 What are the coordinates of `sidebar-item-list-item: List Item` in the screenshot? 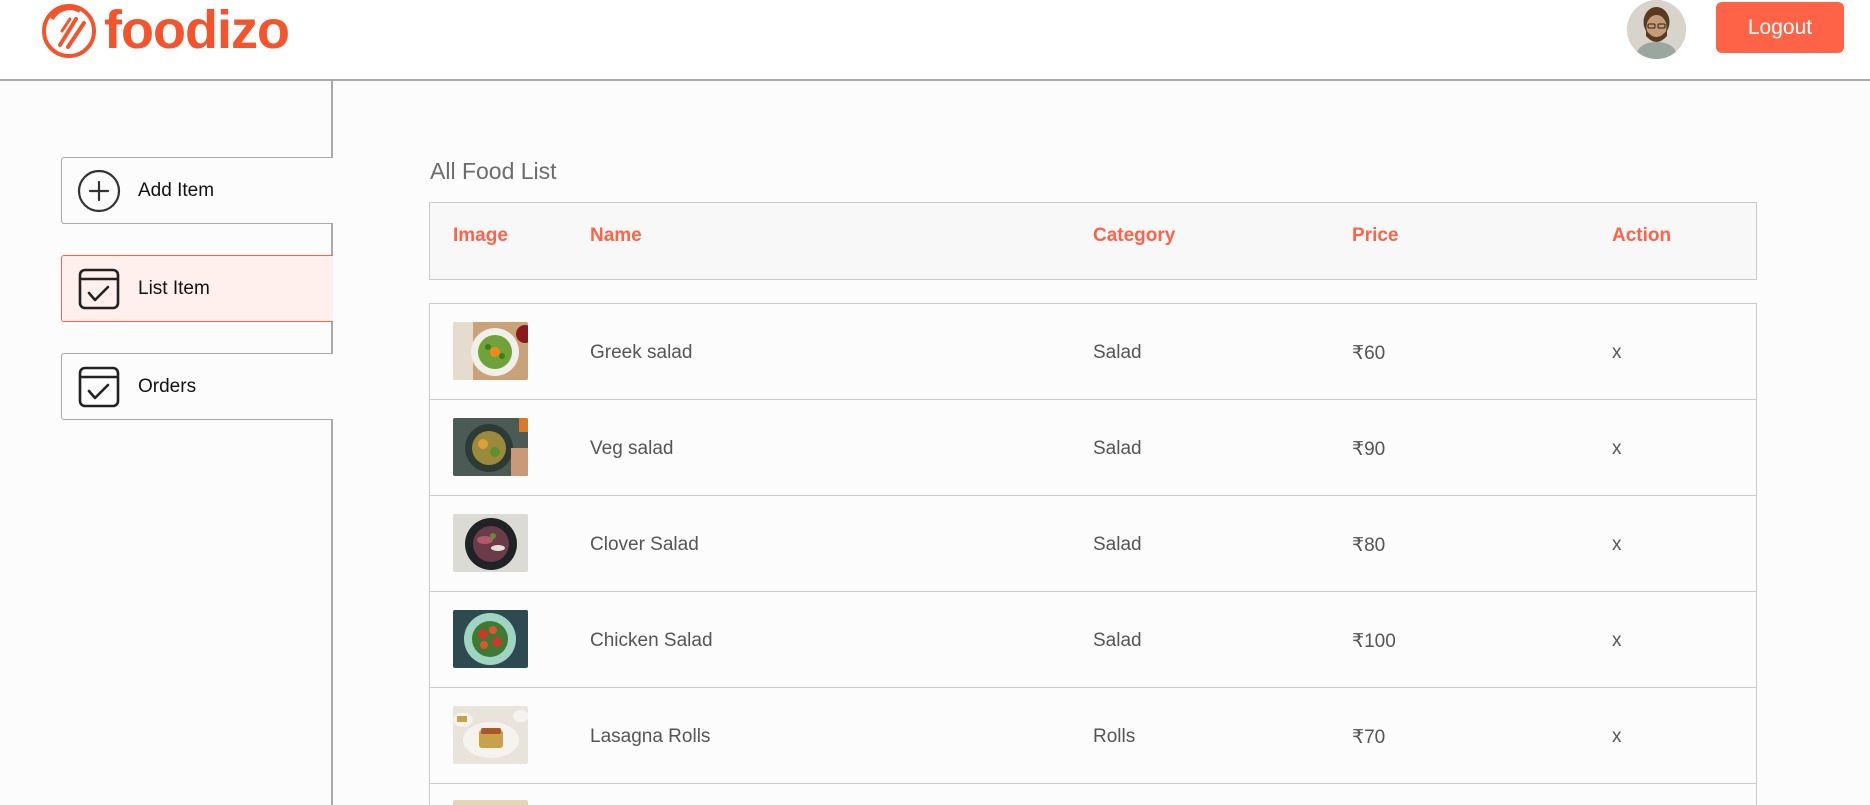 It's located at (197, 288).